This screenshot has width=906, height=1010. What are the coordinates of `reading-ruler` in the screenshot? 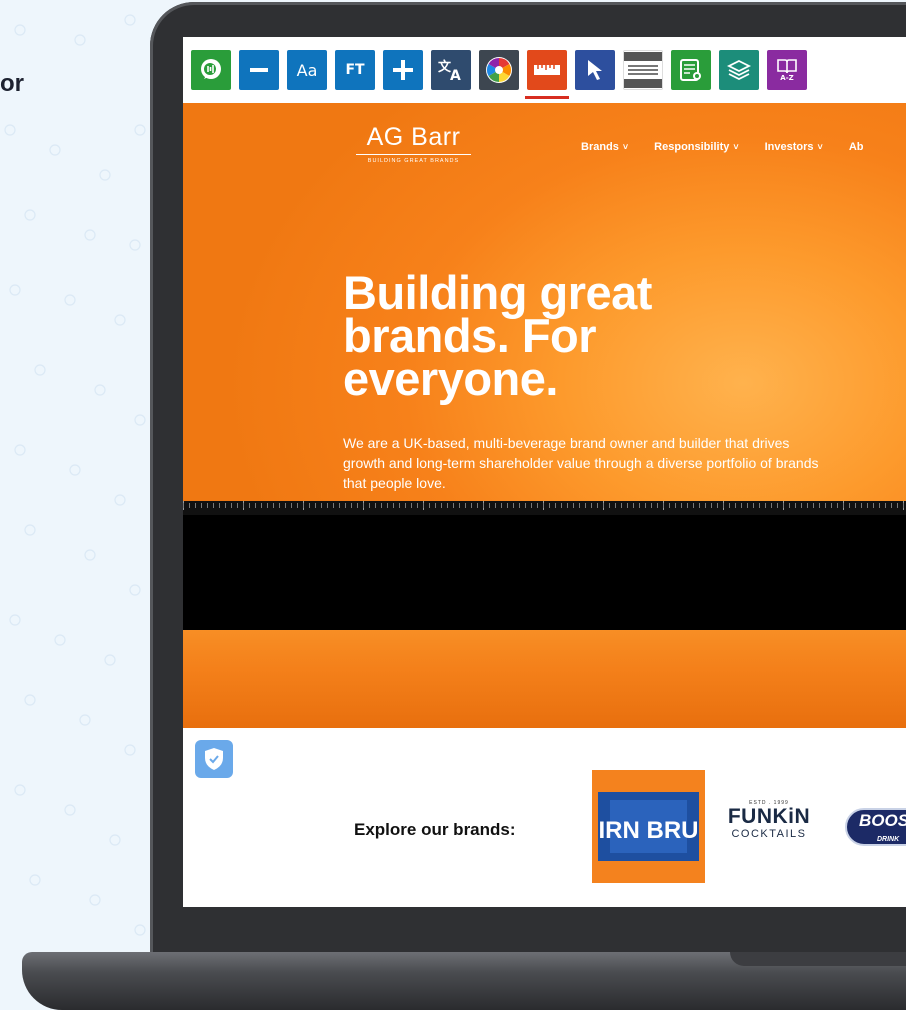 It's located at (544, 508).